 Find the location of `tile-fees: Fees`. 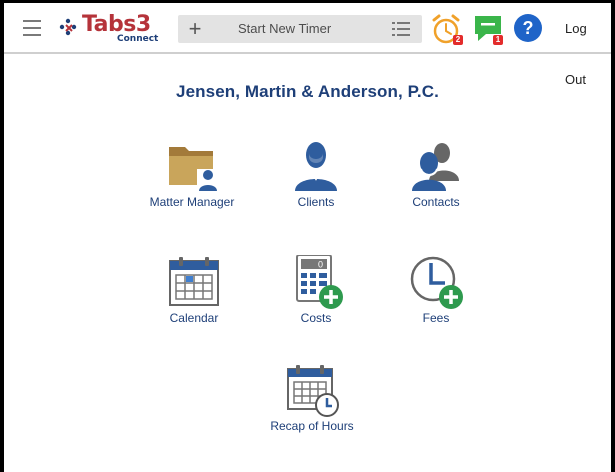

tile-fees: Fees is located at coordinates (436, 295).